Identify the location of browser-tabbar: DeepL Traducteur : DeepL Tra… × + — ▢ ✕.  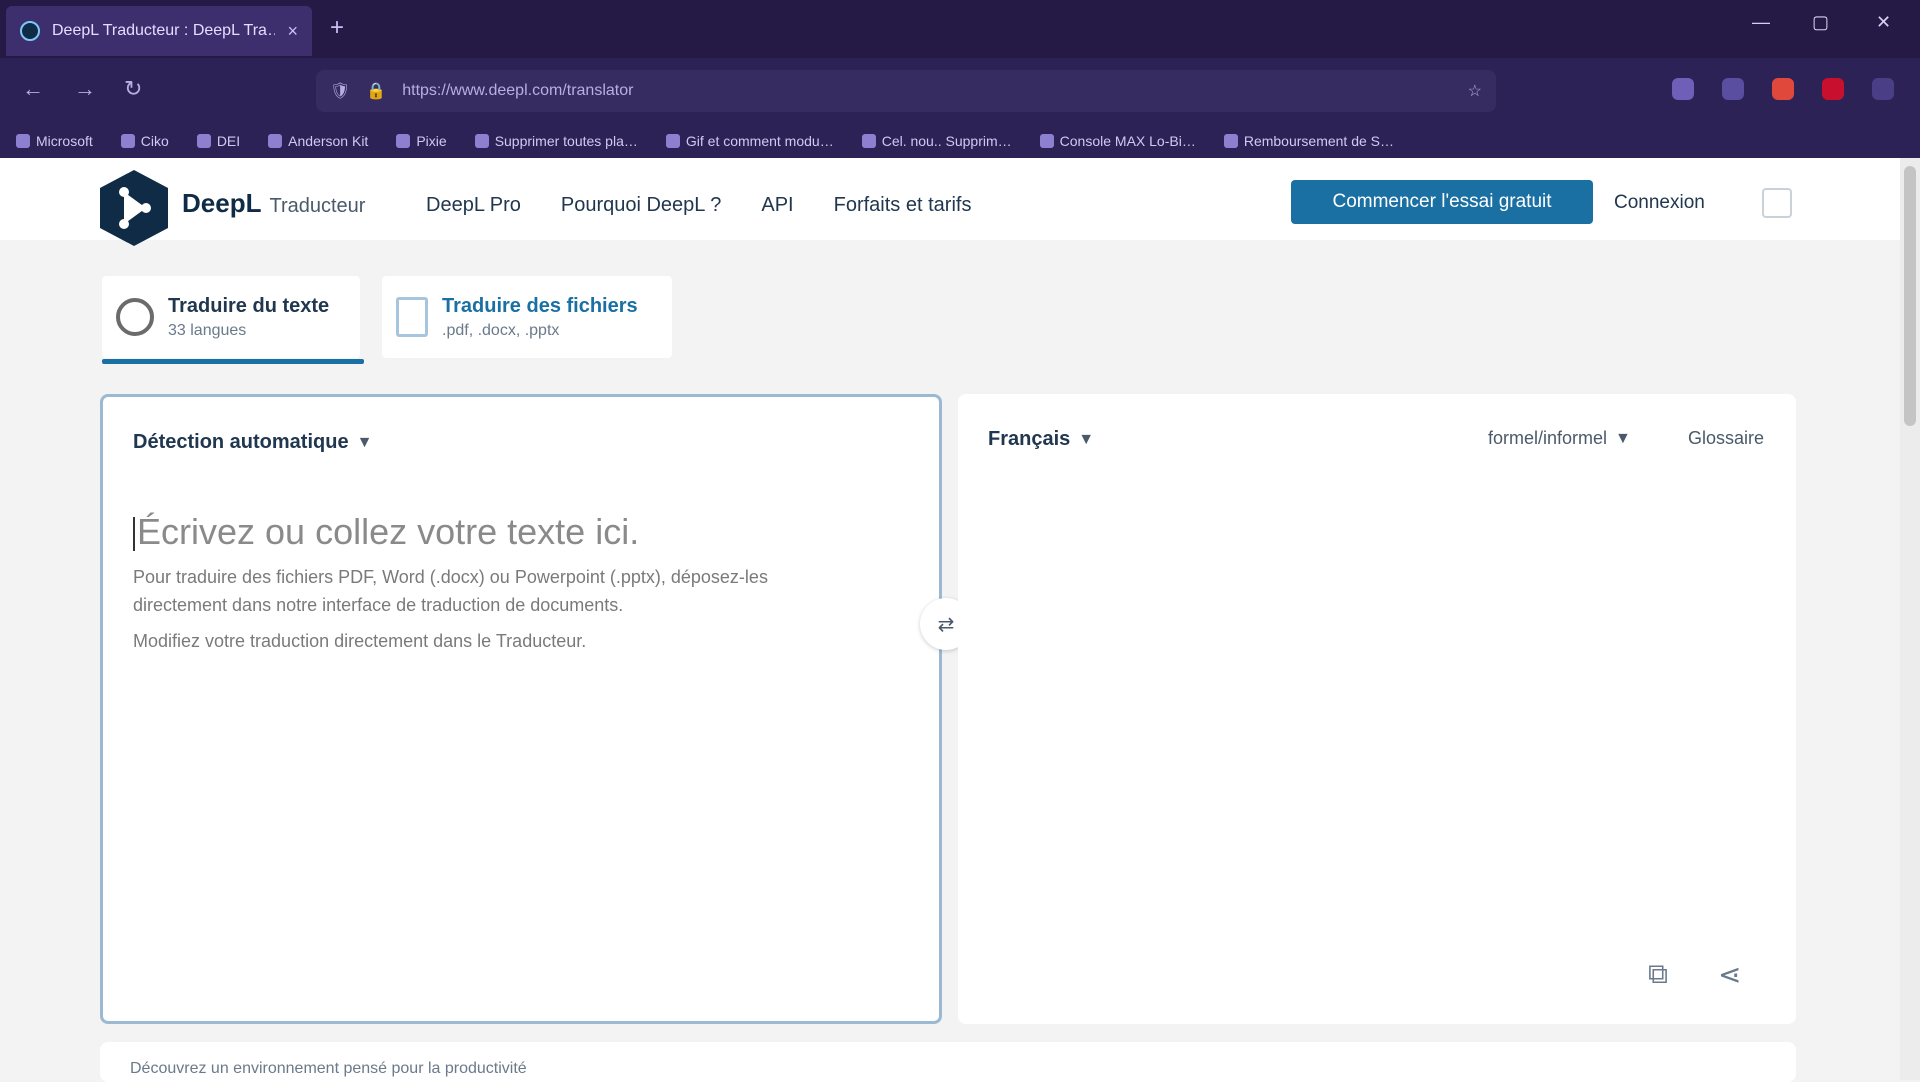
(960, 29).